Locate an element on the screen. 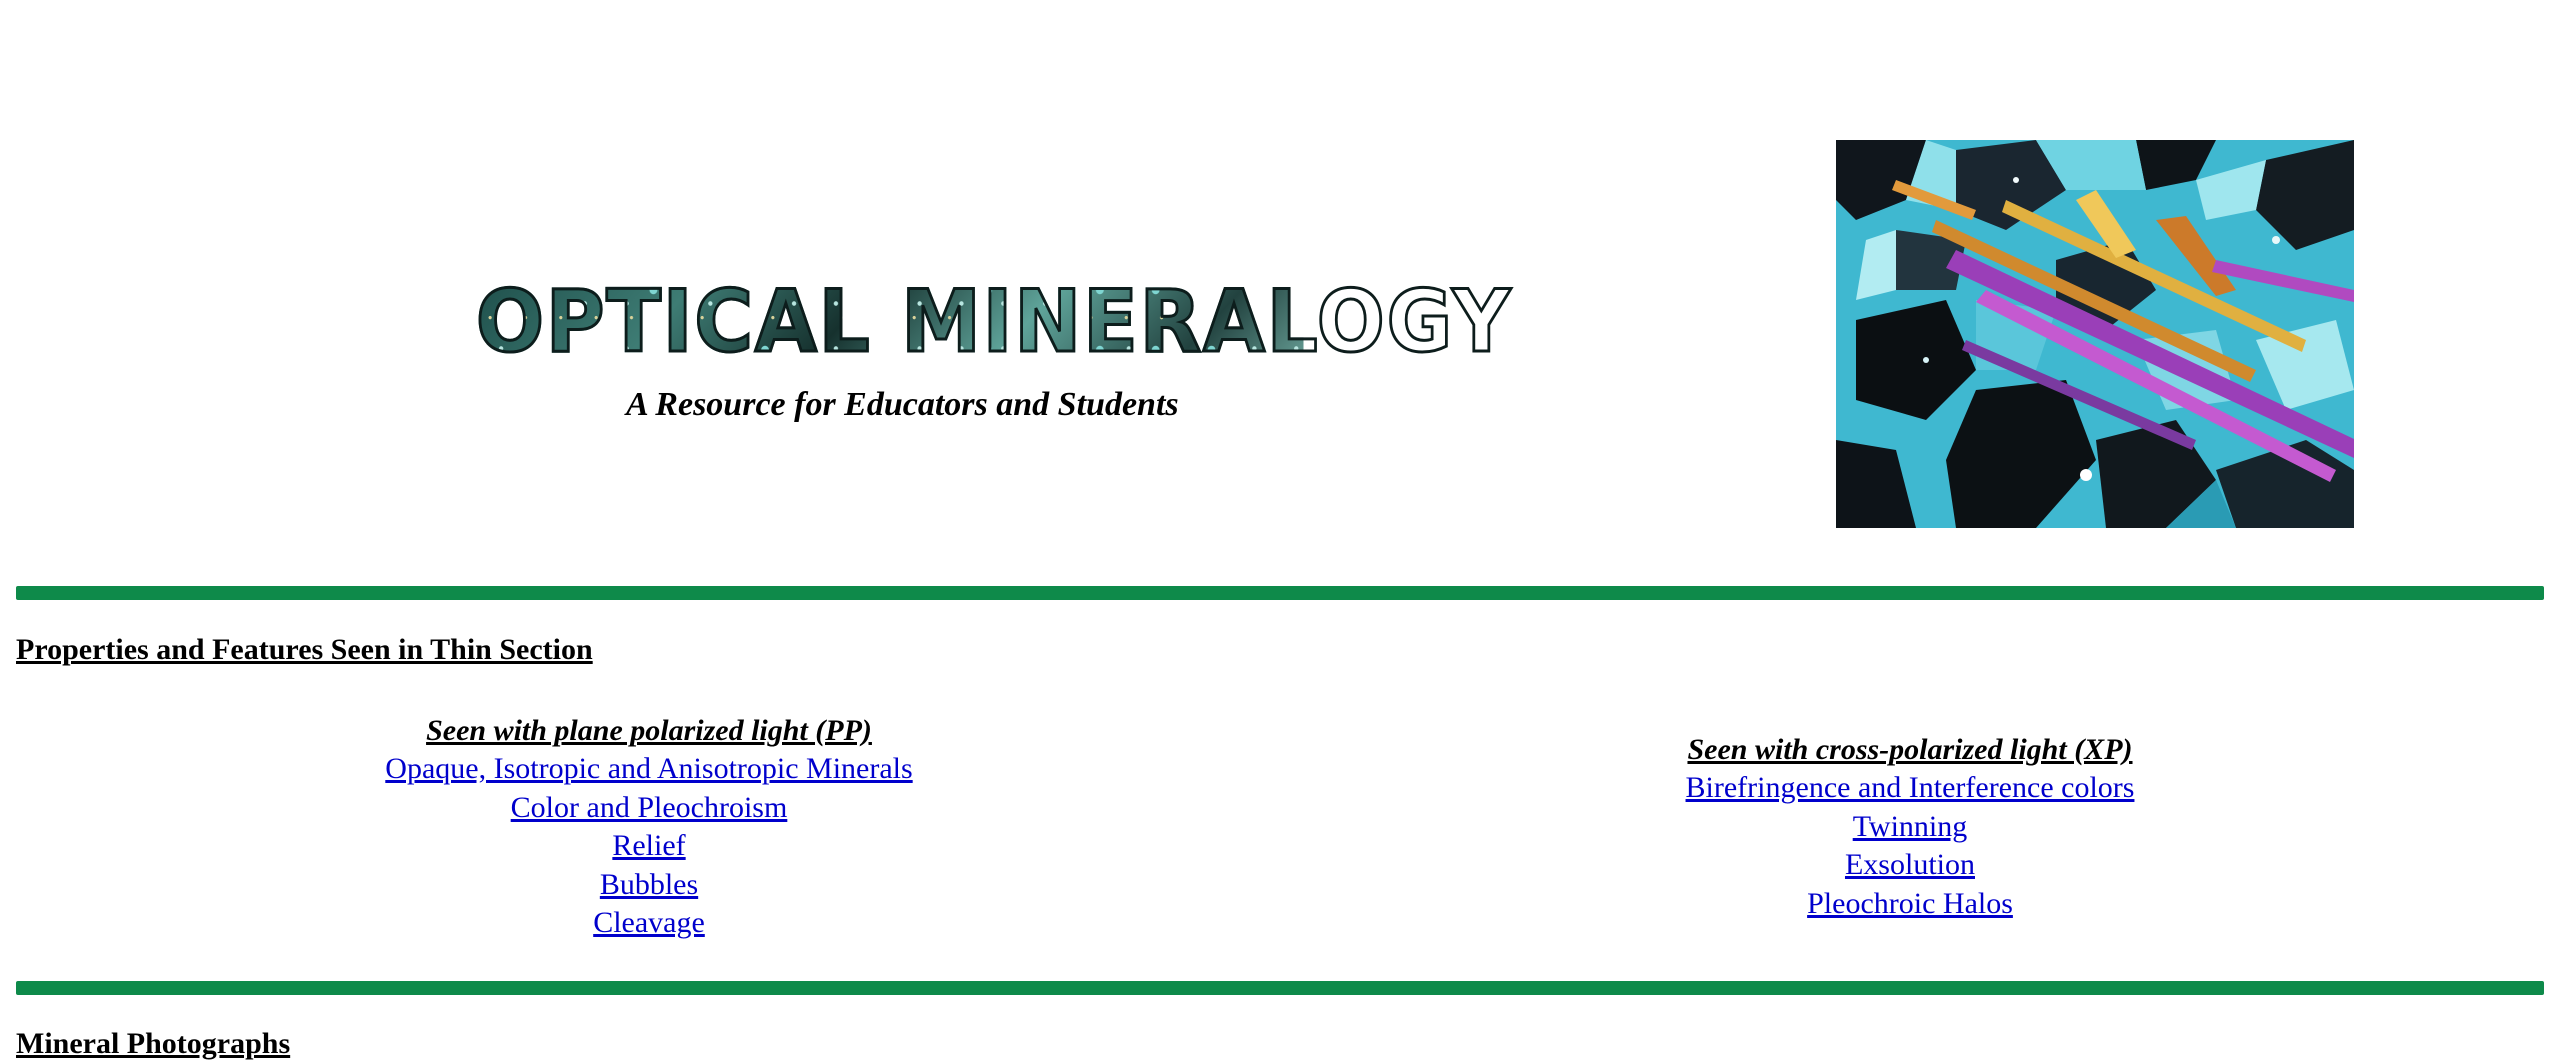 Image resolution: width=2560 pixels, height=1062 pixels. site-subtitle: A Resource for Educators and Students is located at coordinates (902, 404).